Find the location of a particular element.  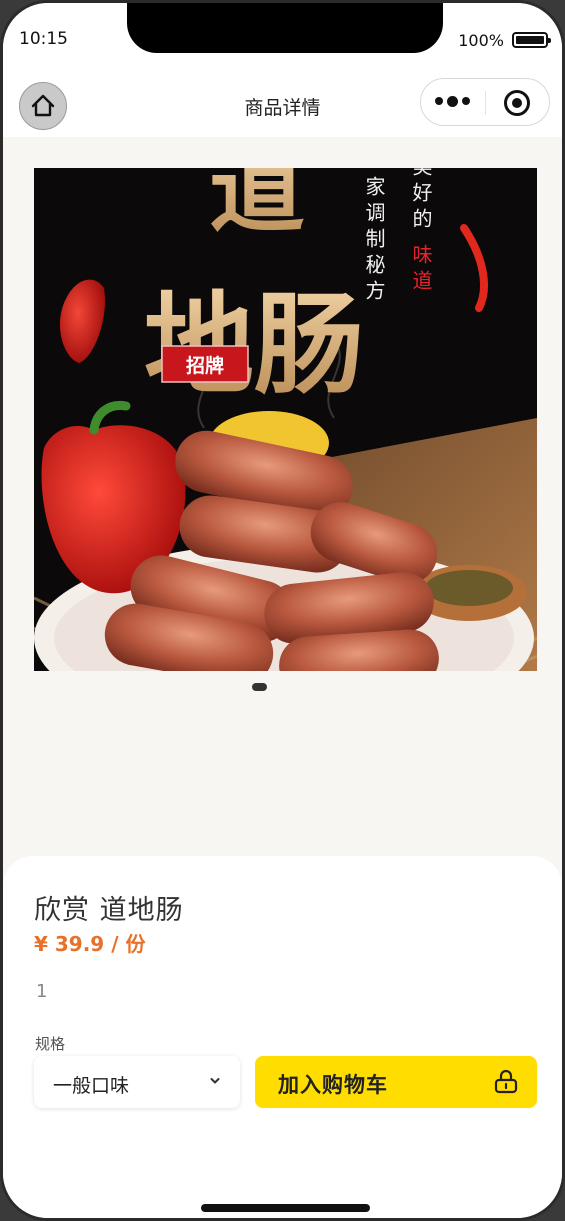

carousel-indicator is located at coordinates (259, 687).